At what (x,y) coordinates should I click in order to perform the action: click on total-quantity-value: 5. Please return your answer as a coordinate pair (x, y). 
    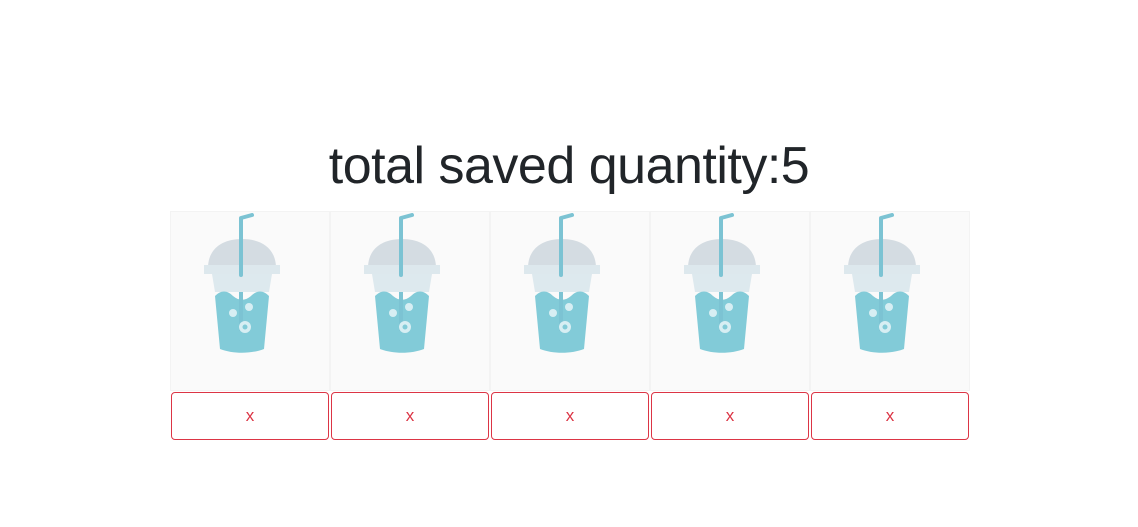
    Looking at the image, I should click on (795, 165).